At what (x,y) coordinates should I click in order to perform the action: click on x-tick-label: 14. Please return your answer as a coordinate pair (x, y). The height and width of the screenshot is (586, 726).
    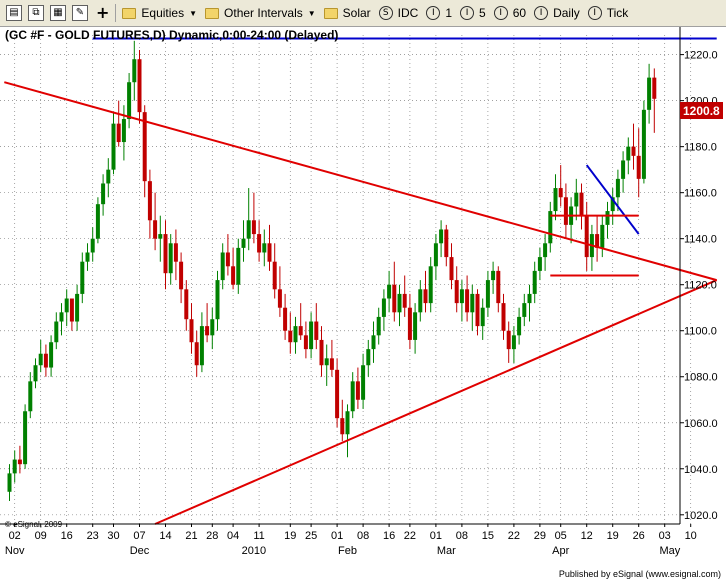
    Looking at the image, I should click on (165, 536).